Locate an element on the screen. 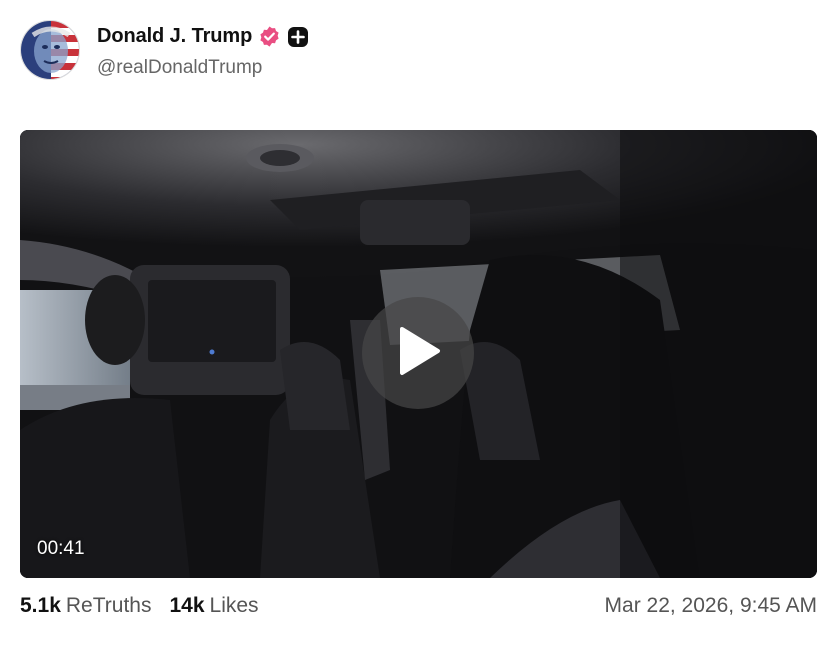  display-name: Donald J. Trump is located at coordinates (174, 36).